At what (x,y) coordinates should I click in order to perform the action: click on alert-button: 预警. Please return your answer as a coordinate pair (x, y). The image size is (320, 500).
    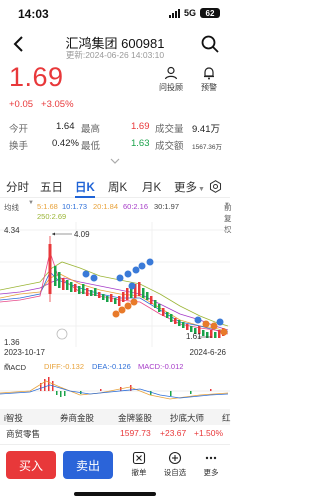
    Looking at the image, I should click on (209, 79).